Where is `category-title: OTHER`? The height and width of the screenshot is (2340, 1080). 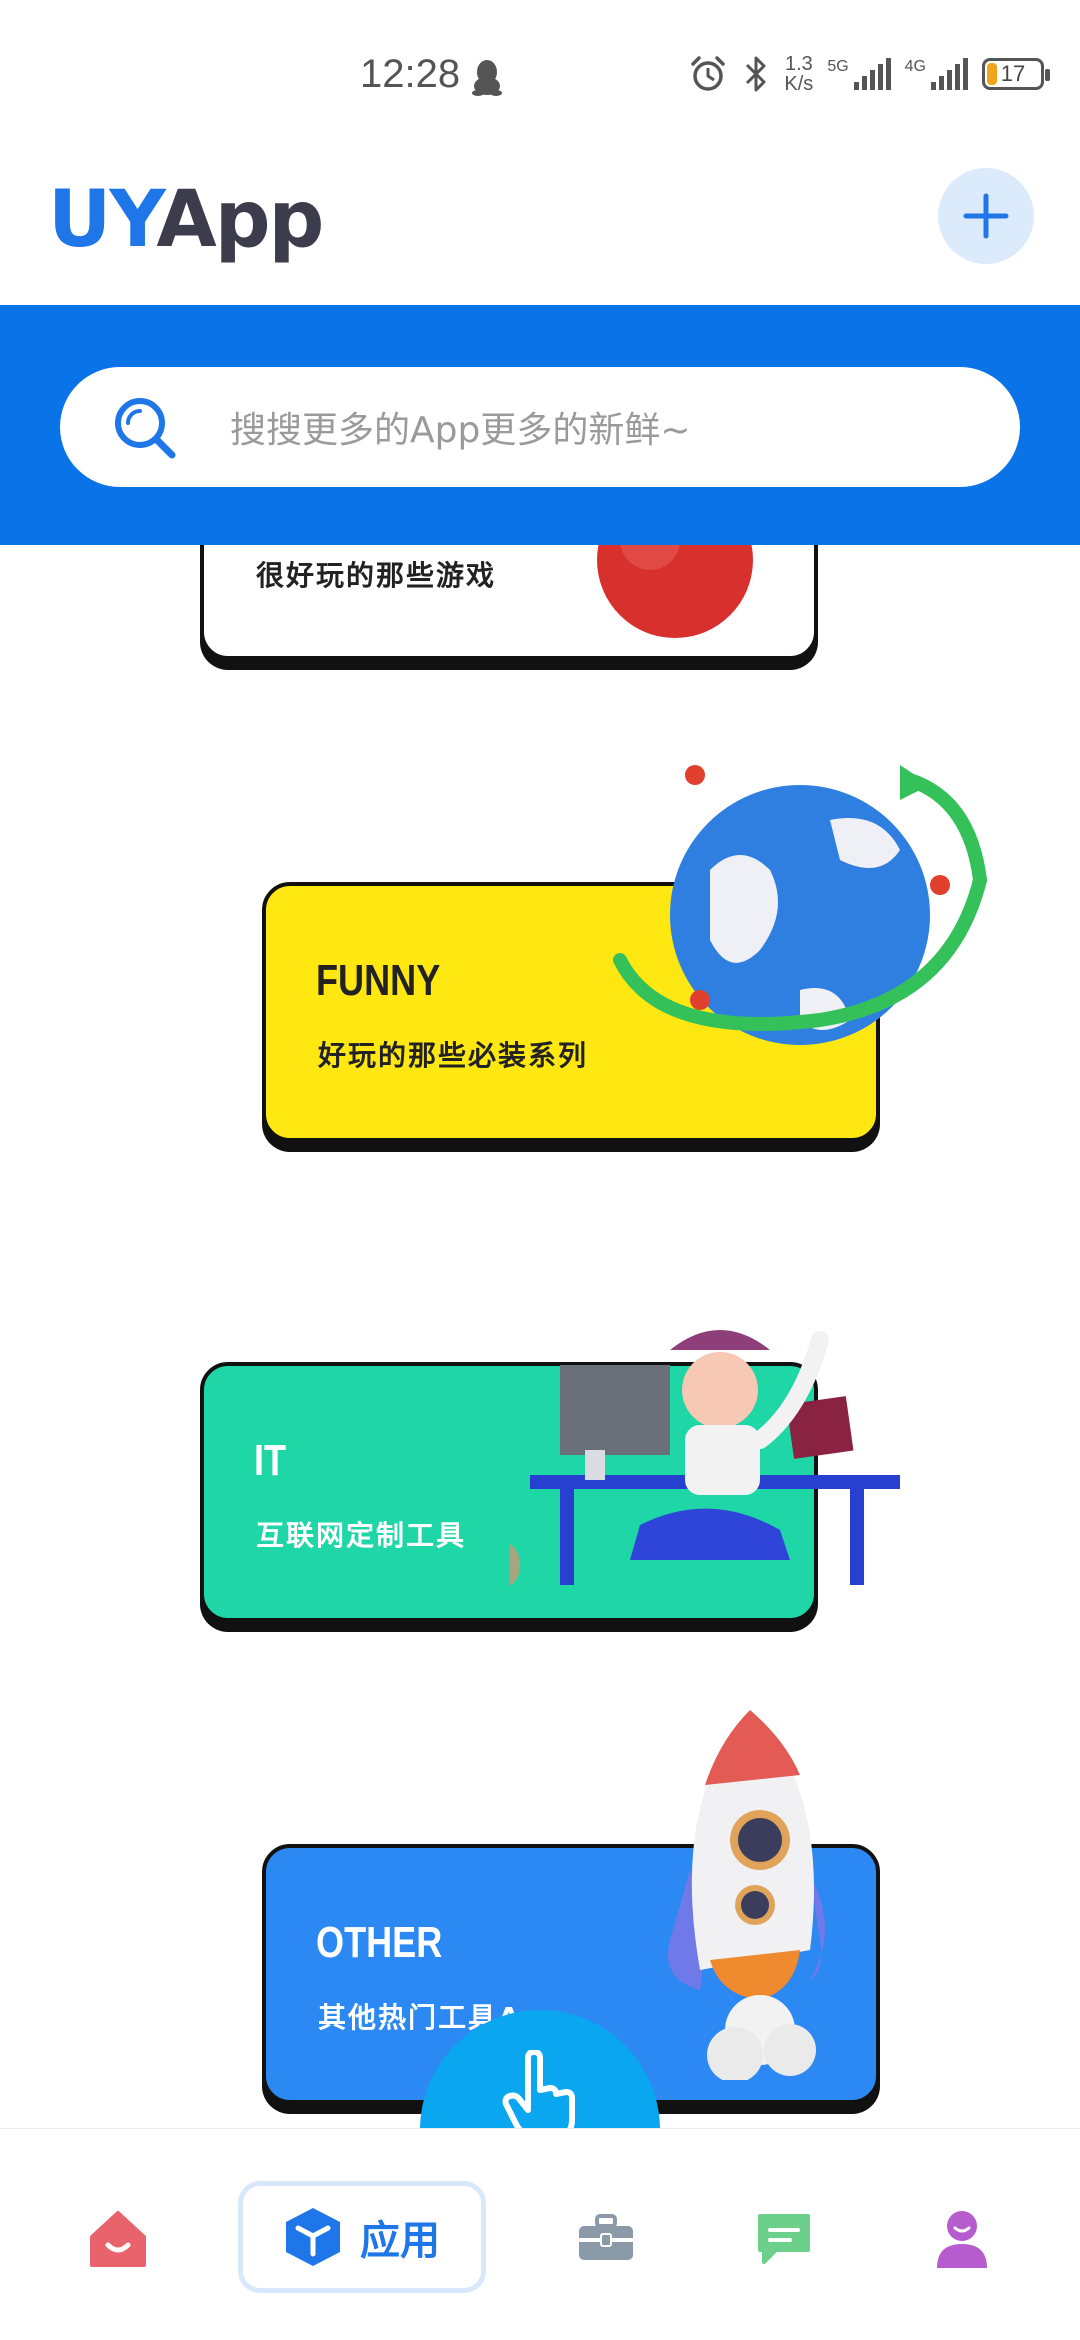
category-title: OTHER is located at coordinates (379, 1942).